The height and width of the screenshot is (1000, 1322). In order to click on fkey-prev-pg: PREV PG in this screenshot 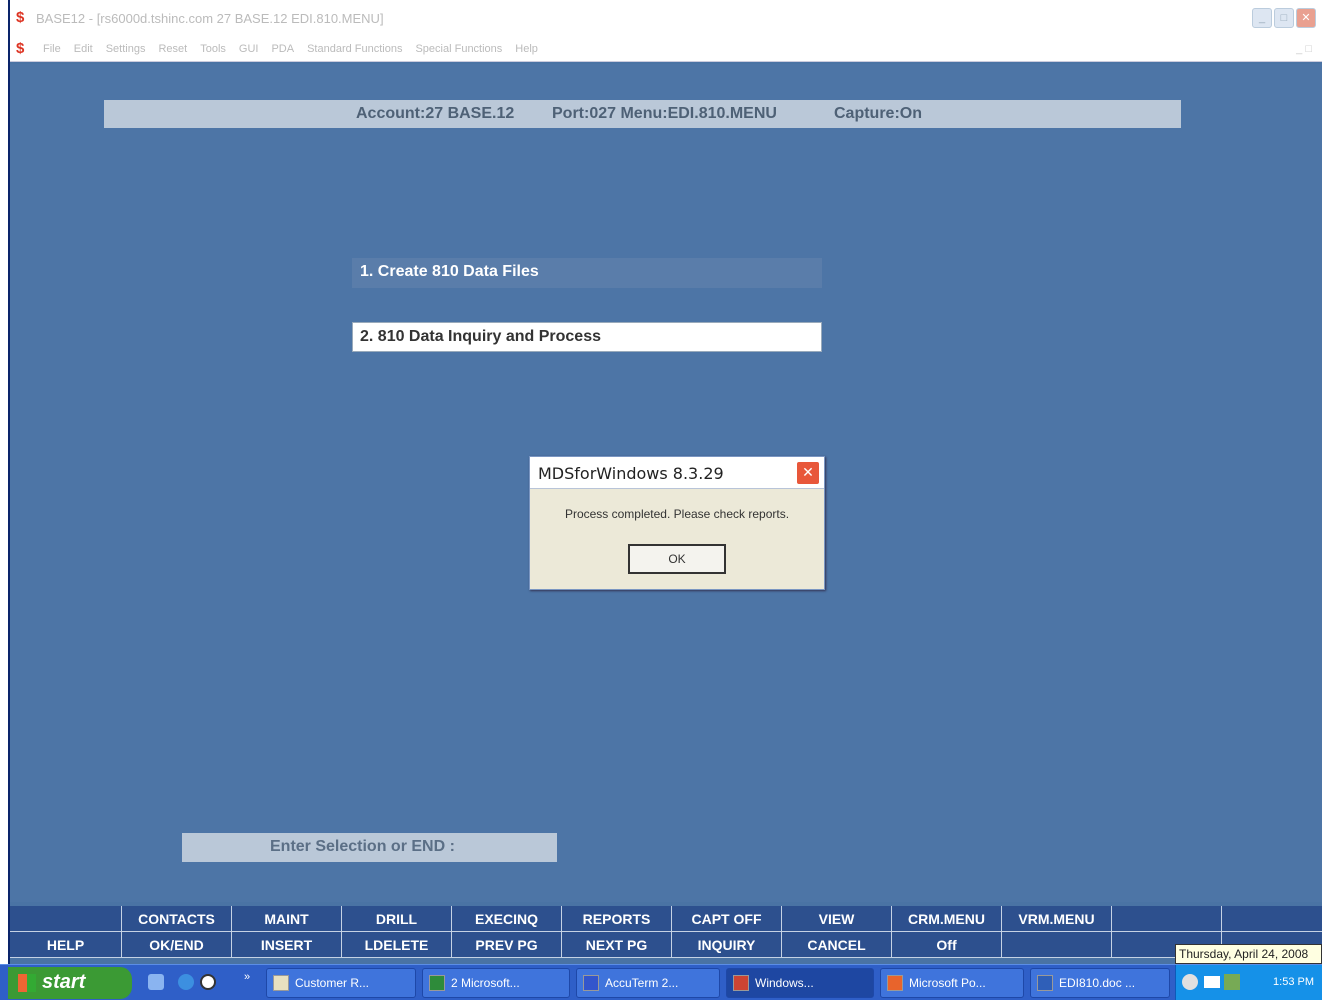, I will do `click(507, 945)`.